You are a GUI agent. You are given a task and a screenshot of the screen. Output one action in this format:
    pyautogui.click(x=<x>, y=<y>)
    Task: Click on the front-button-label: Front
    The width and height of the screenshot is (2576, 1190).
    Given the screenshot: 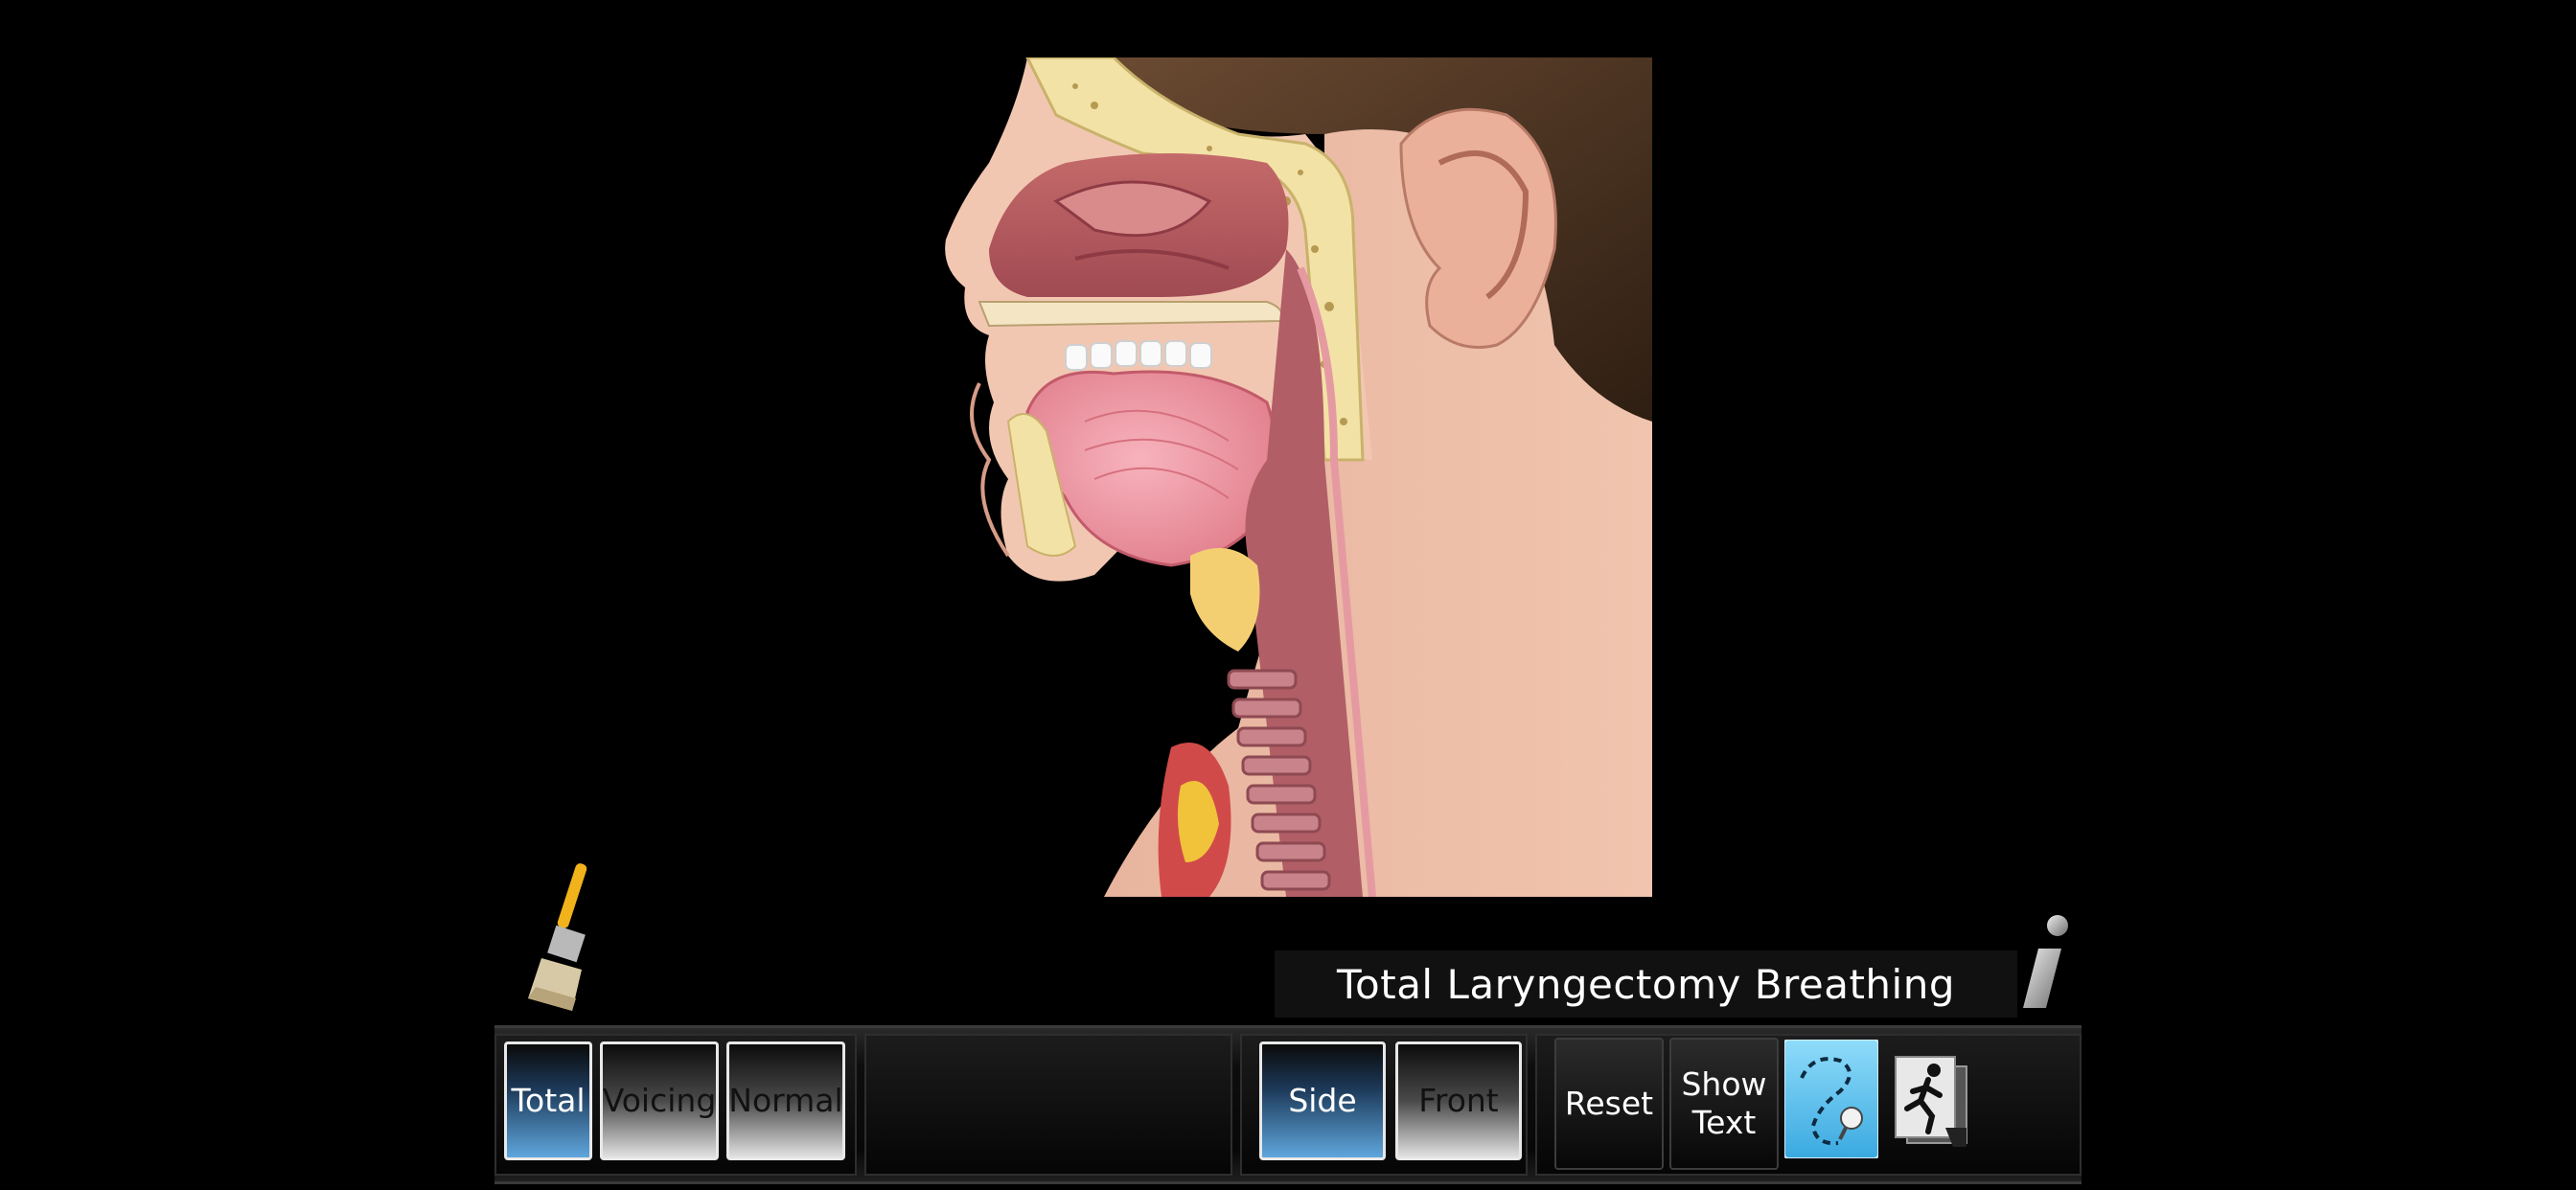 What is the action you would take?
    pyautogui.click(x=1458, y=1101)
    